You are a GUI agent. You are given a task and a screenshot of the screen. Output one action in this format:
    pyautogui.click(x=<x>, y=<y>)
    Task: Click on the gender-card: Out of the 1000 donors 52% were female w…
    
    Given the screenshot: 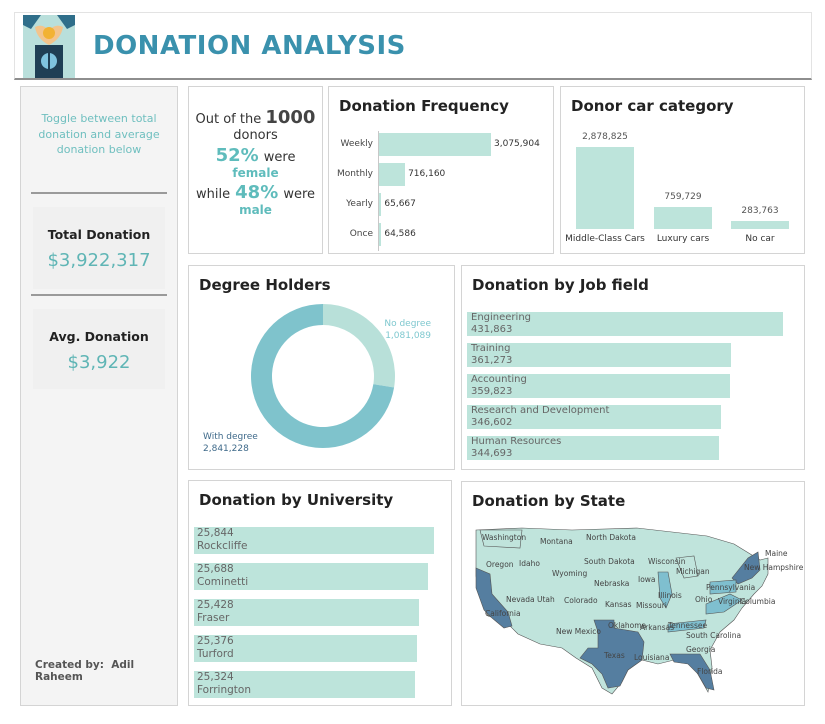 What is the action you would take?
    pyautogui.click(x=255, y=170)
    